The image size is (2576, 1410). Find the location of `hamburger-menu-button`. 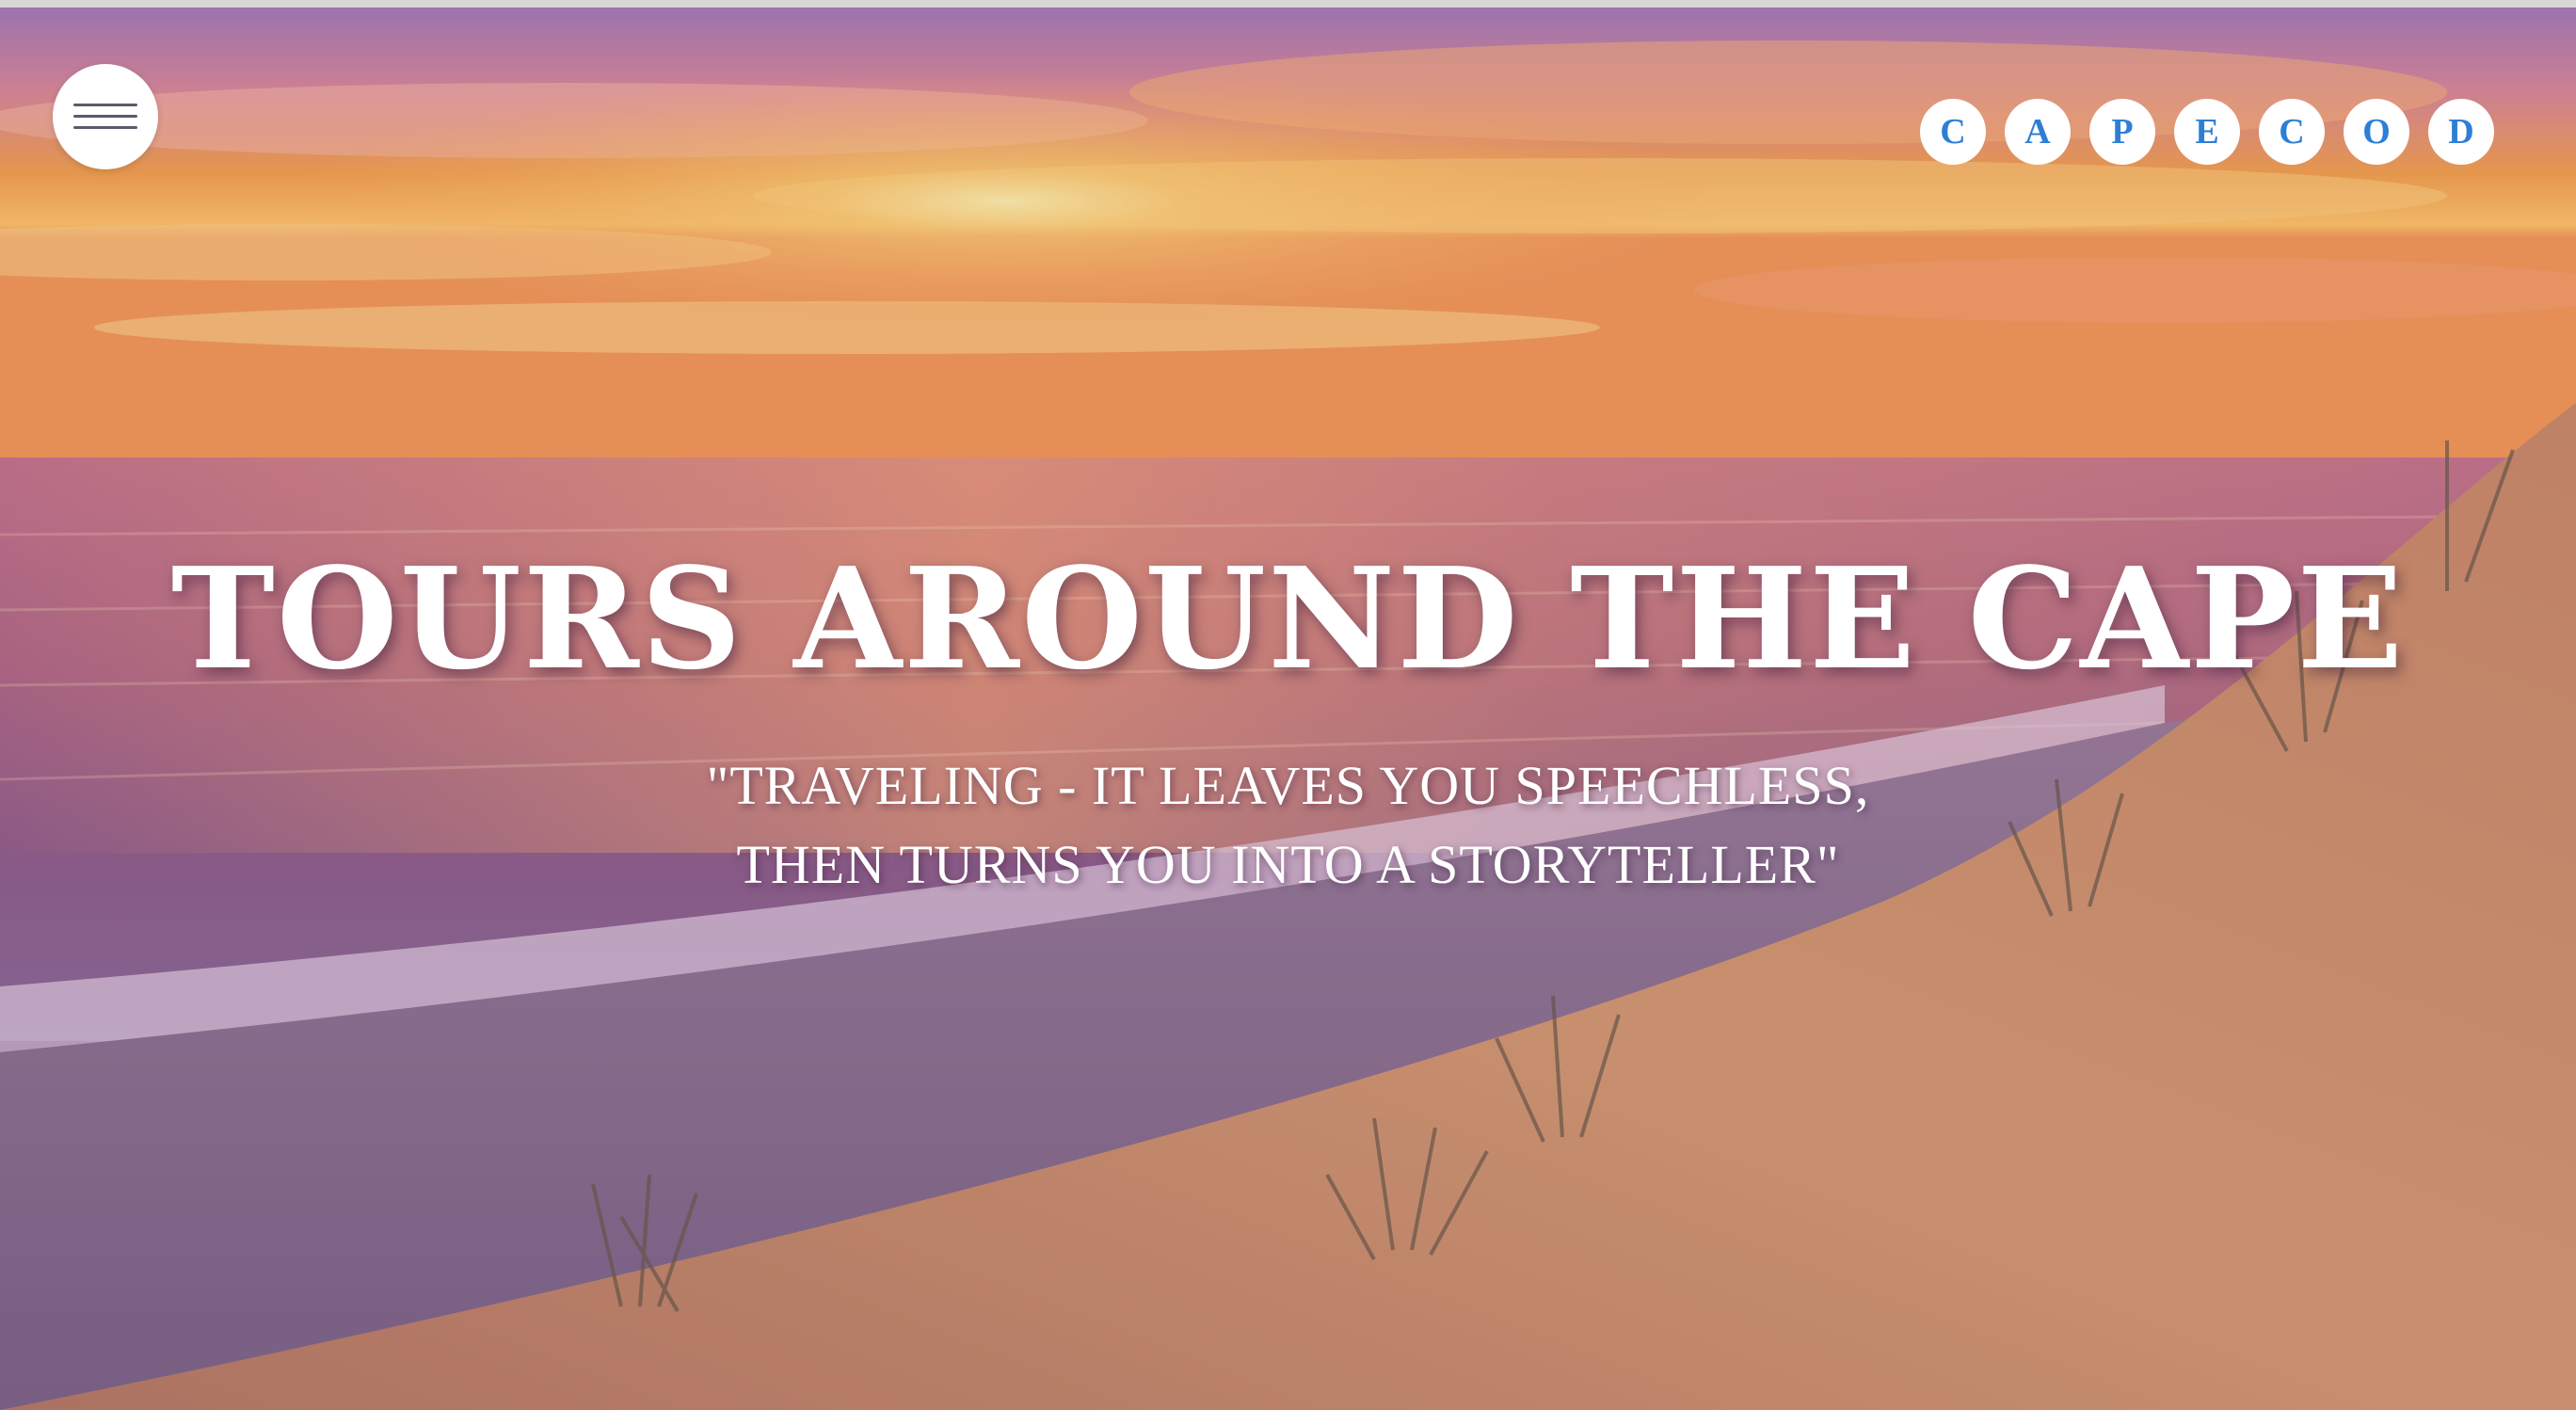

hamburger-menu-button is located at coordinates (105, 117).